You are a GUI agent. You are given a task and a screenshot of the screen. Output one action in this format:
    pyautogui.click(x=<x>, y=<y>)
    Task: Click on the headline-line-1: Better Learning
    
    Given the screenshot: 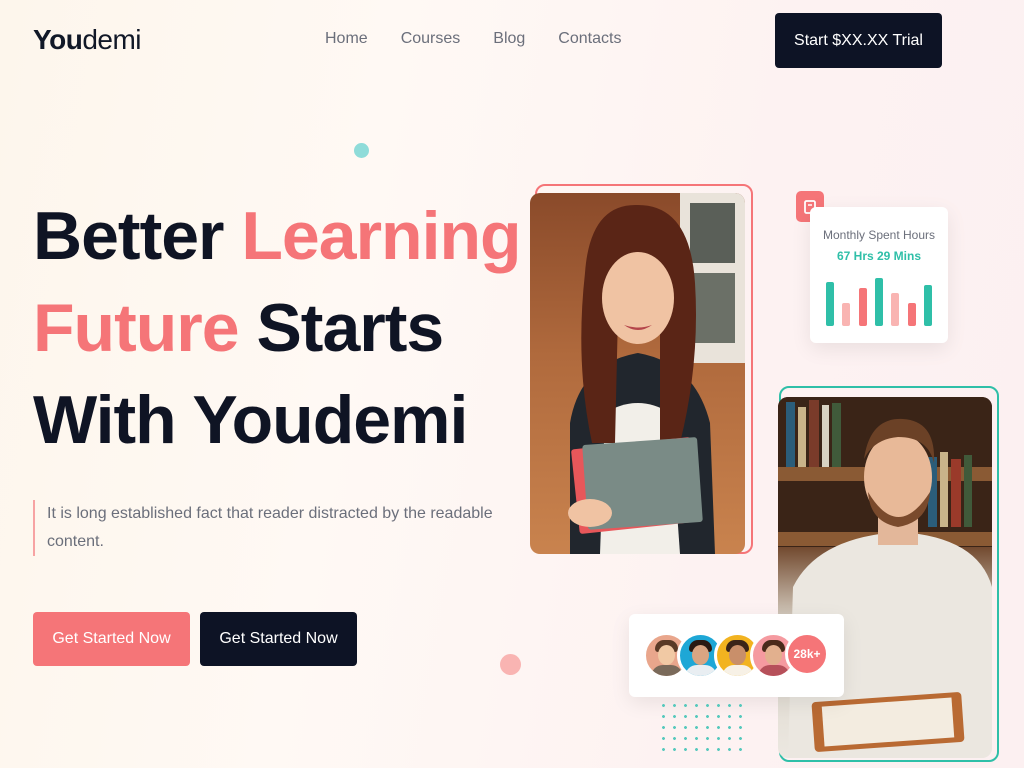 What is the action you would take?
    pyautogui.click(x=277, y=236)
    